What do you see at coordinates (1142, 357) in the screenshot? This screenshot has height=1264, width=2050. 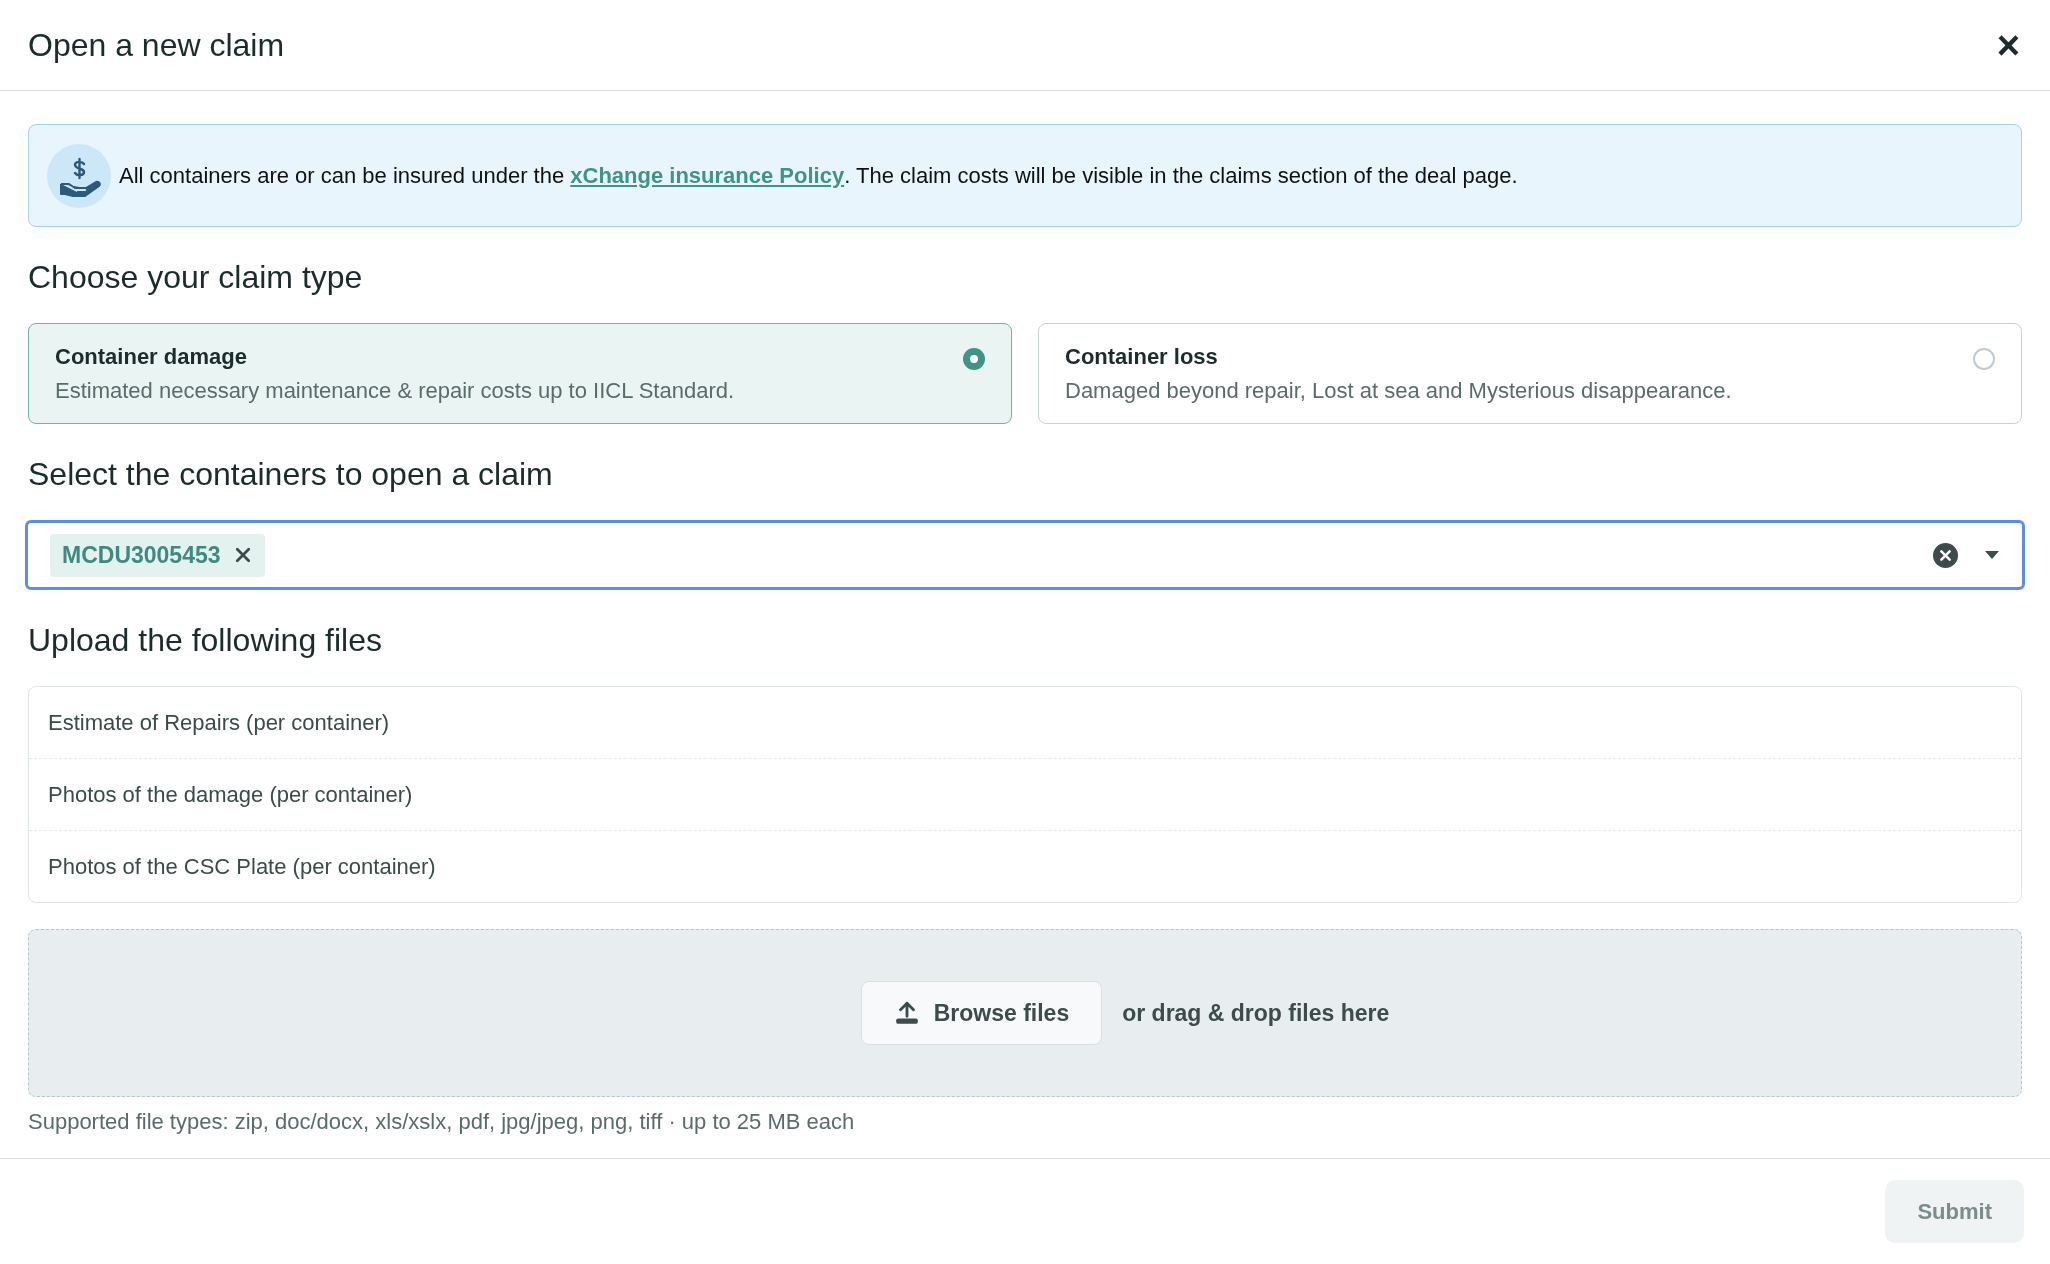 I see `option-title: Container loss` at bounding box center [1142, 357].